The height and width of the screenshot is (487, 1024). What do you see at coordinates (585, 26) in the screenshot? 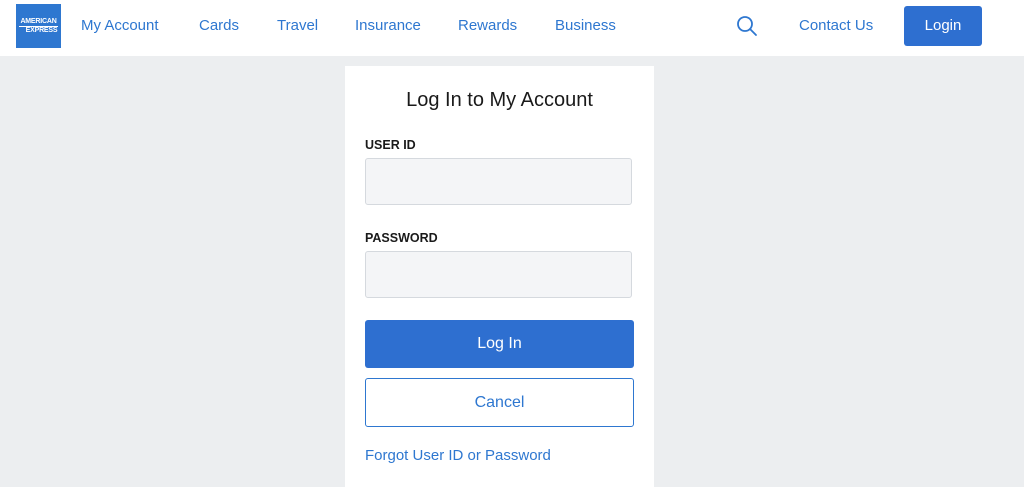
I see `nav-business: Business` at bounding box center [585, 26].